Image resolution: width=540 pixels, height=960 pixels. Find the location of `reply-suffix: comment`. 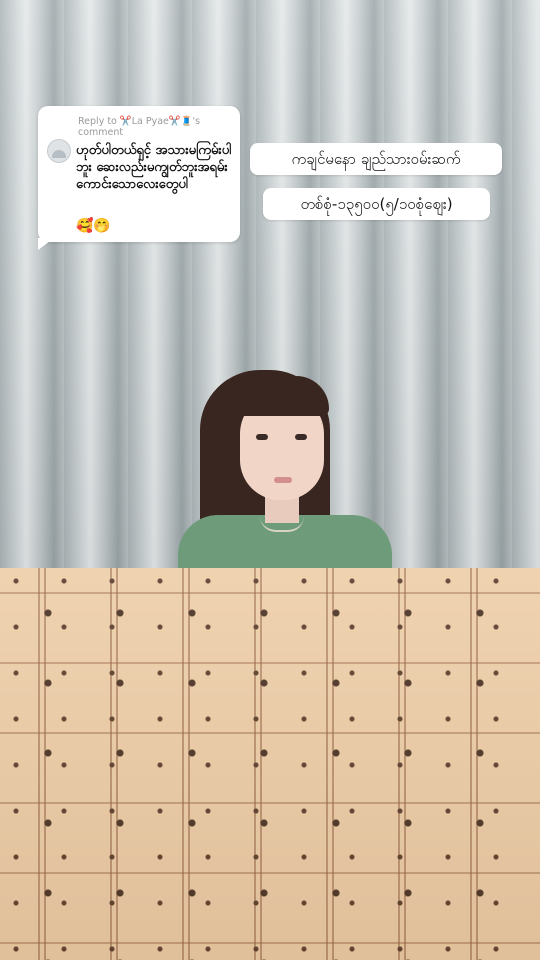

reply-suffix: comment is located at coordinates (101, 132).